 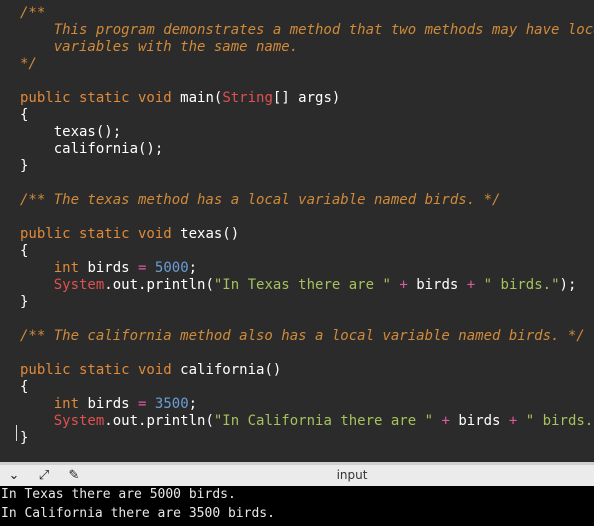 I want to click on io-panel-header: ⌄ ⤢ ✎ input, so click(x=297, y=474).